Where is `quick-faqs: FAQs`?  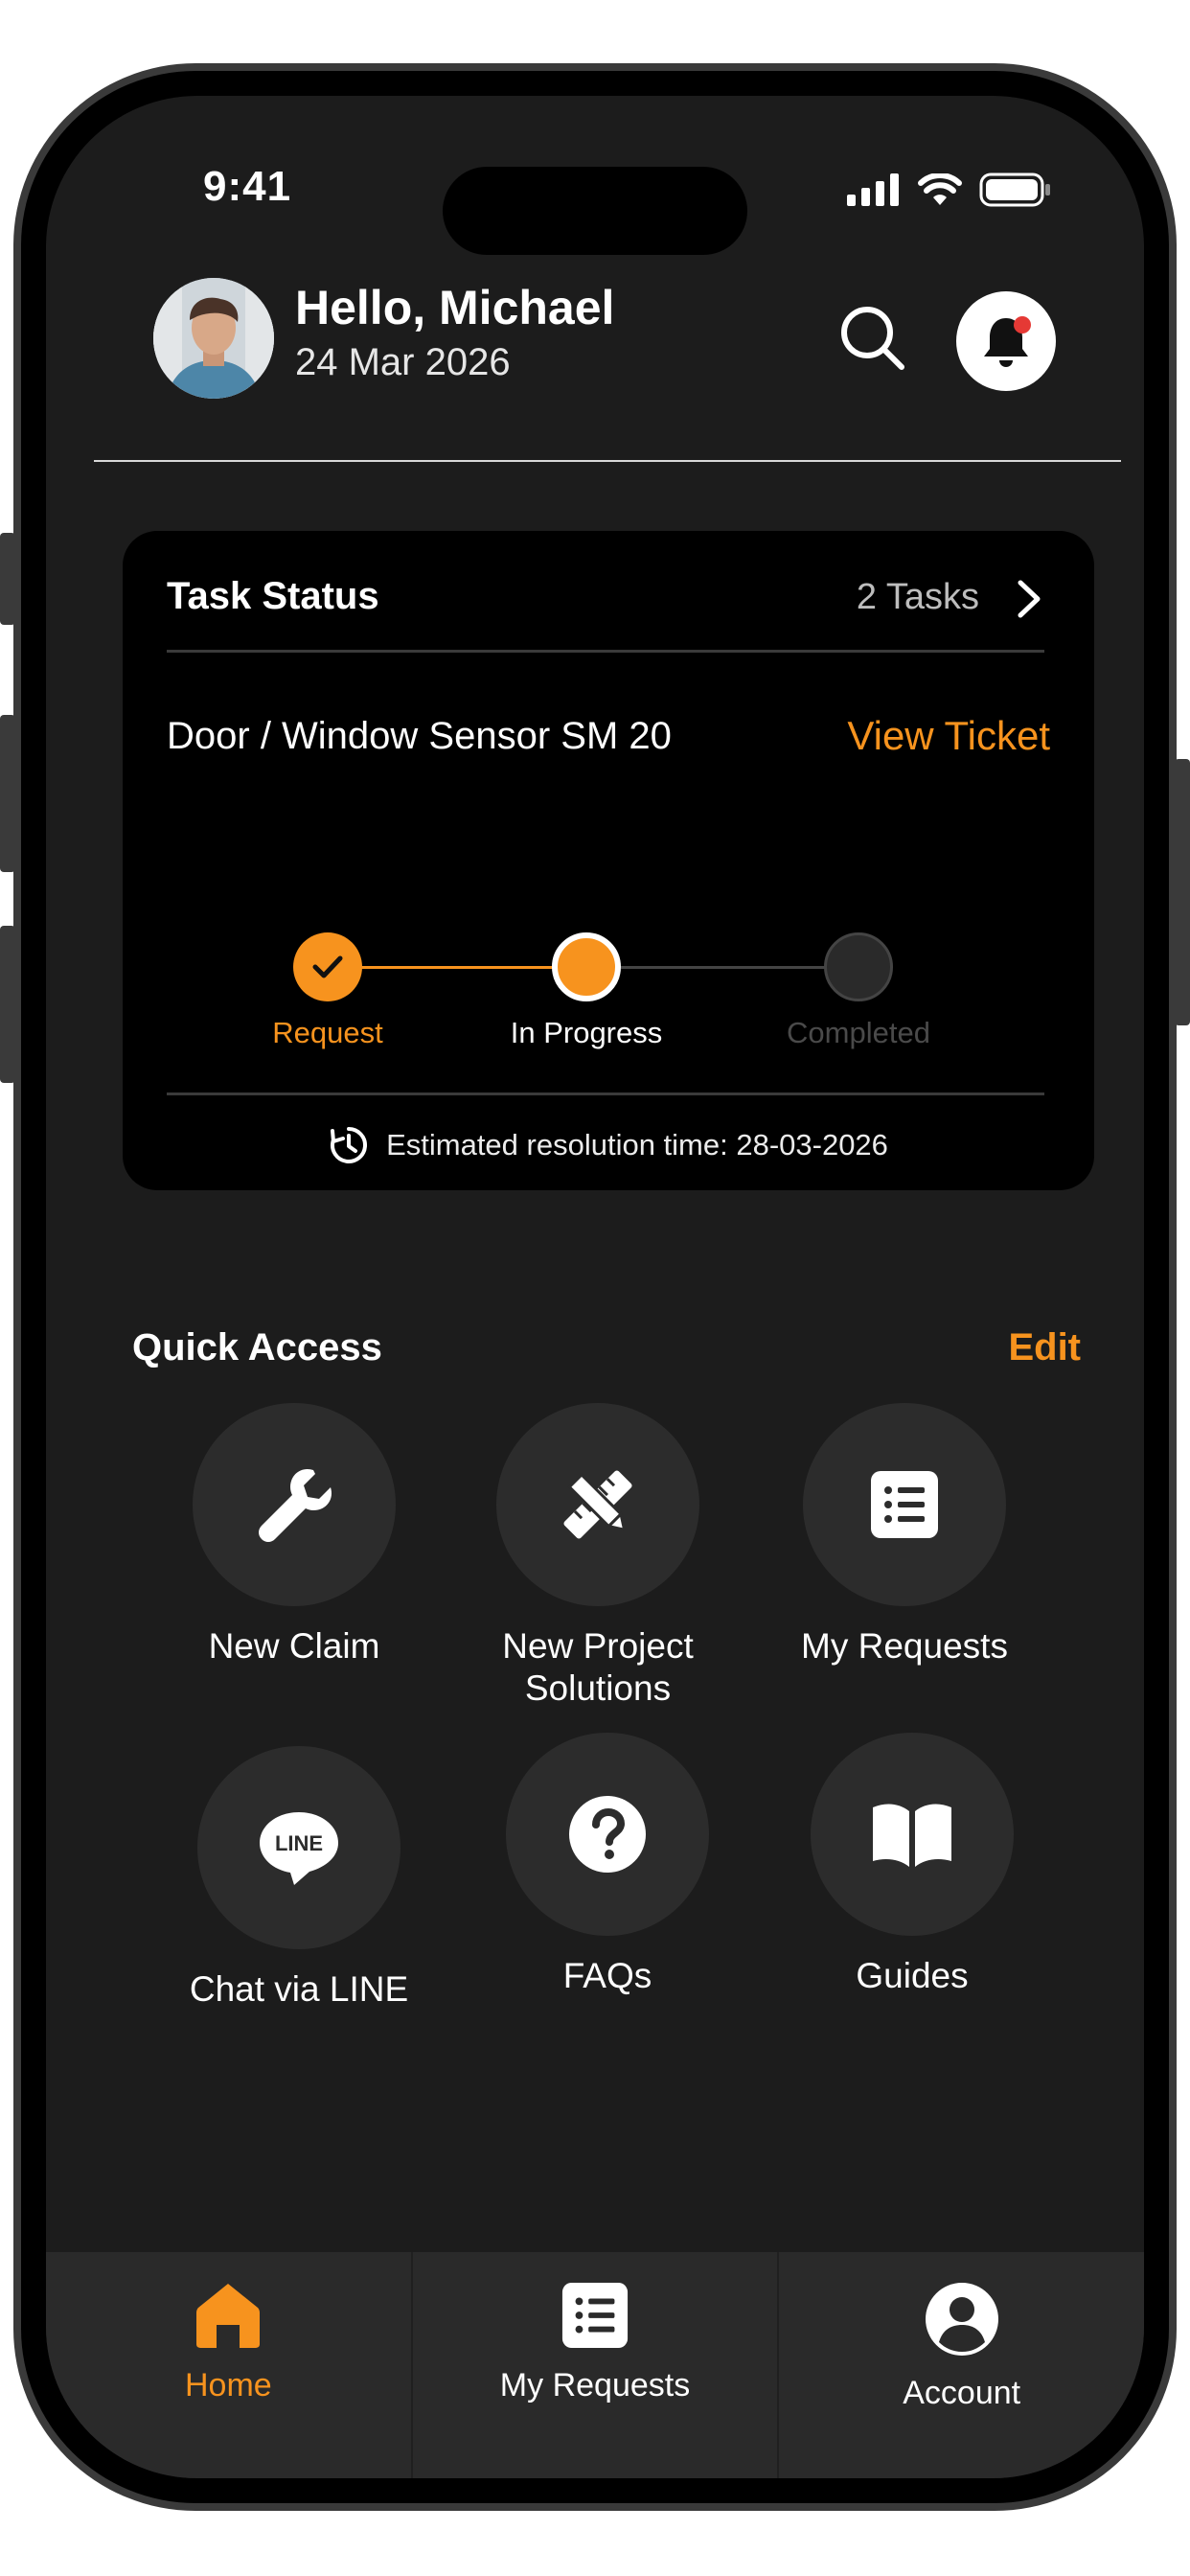 quick-faqs: FAQs is located at coordinates (607, 1865).